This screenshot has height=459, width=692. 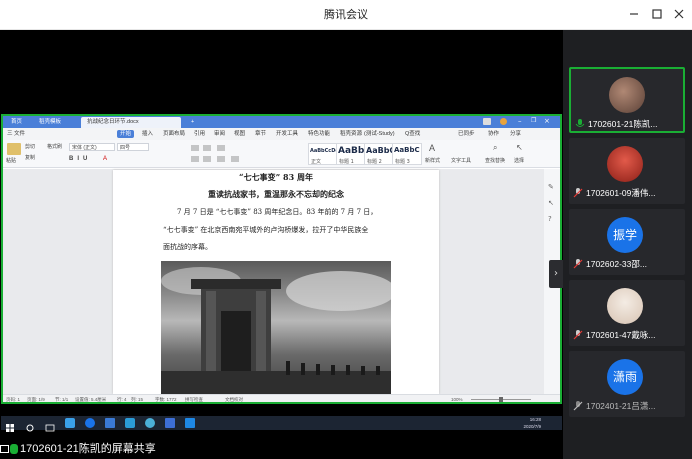 What do you see at coordinates (679, 14) in the screenshot?
I see `close-icon` at bounding box center [679, 14].